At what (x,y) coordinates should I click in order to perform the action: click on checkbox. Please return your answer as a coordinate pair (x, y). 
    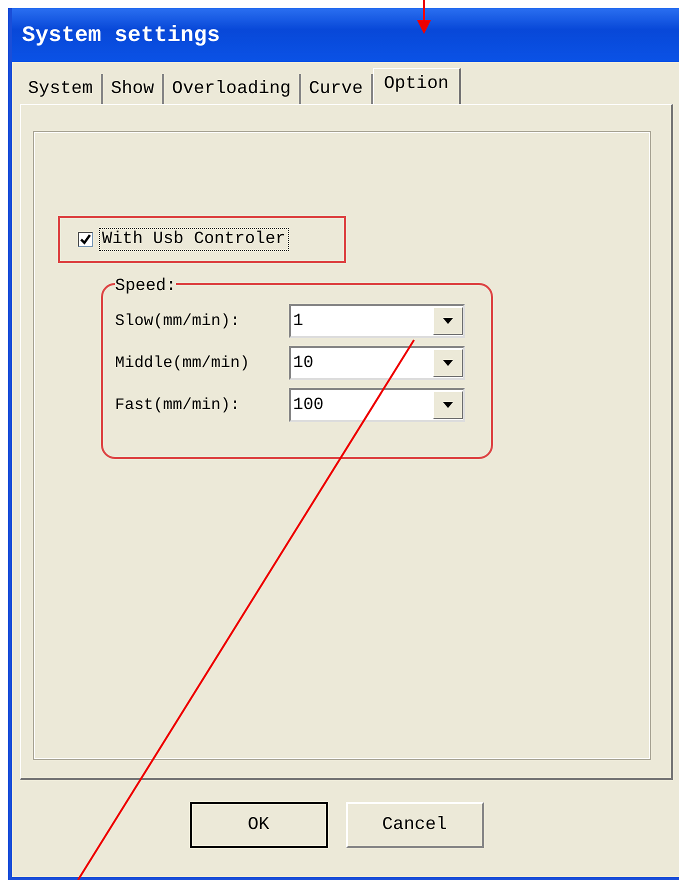
    Looking at the image, I should click on (85, 239).